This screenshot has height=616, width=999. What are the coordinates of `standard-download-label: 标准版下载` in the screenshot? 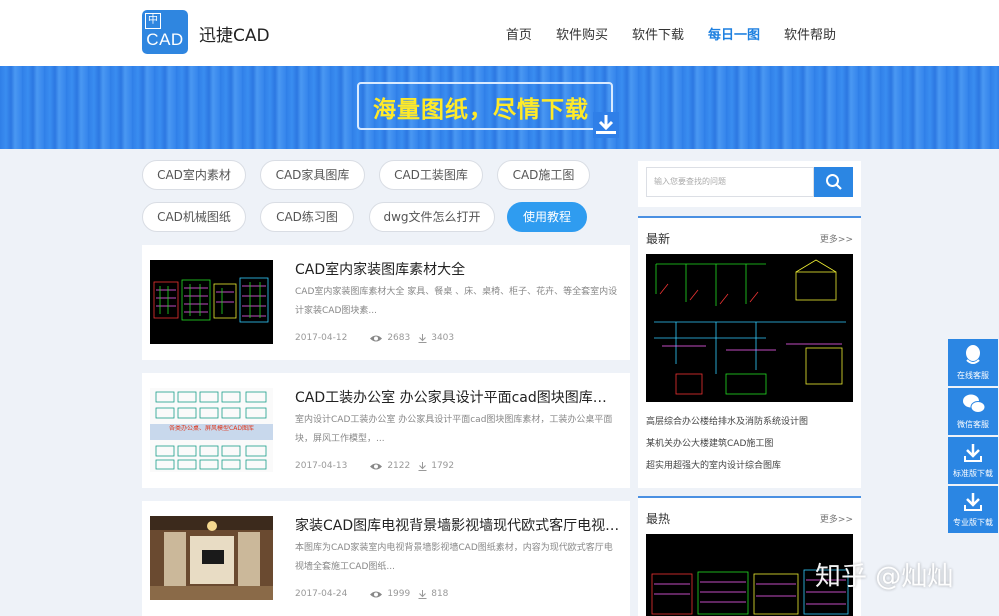 It's located at (973, 473).